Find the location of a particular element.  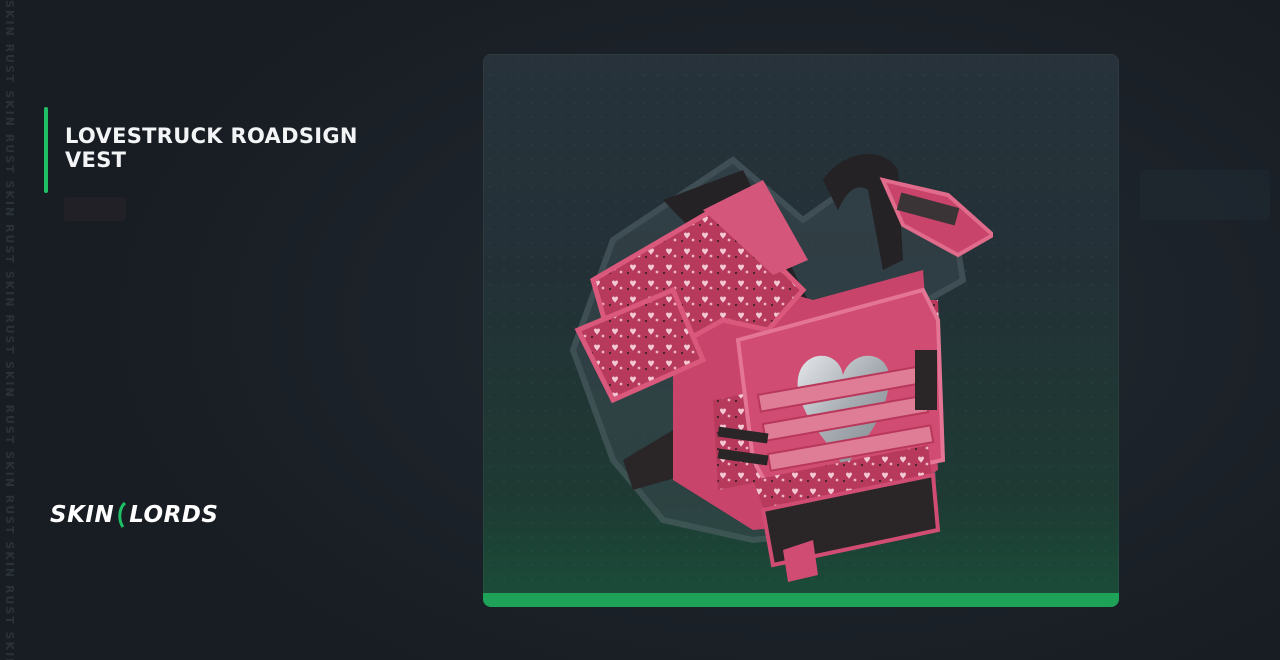

skinlords-logo: SKIN LORDS is located at coordinates (134, 515).